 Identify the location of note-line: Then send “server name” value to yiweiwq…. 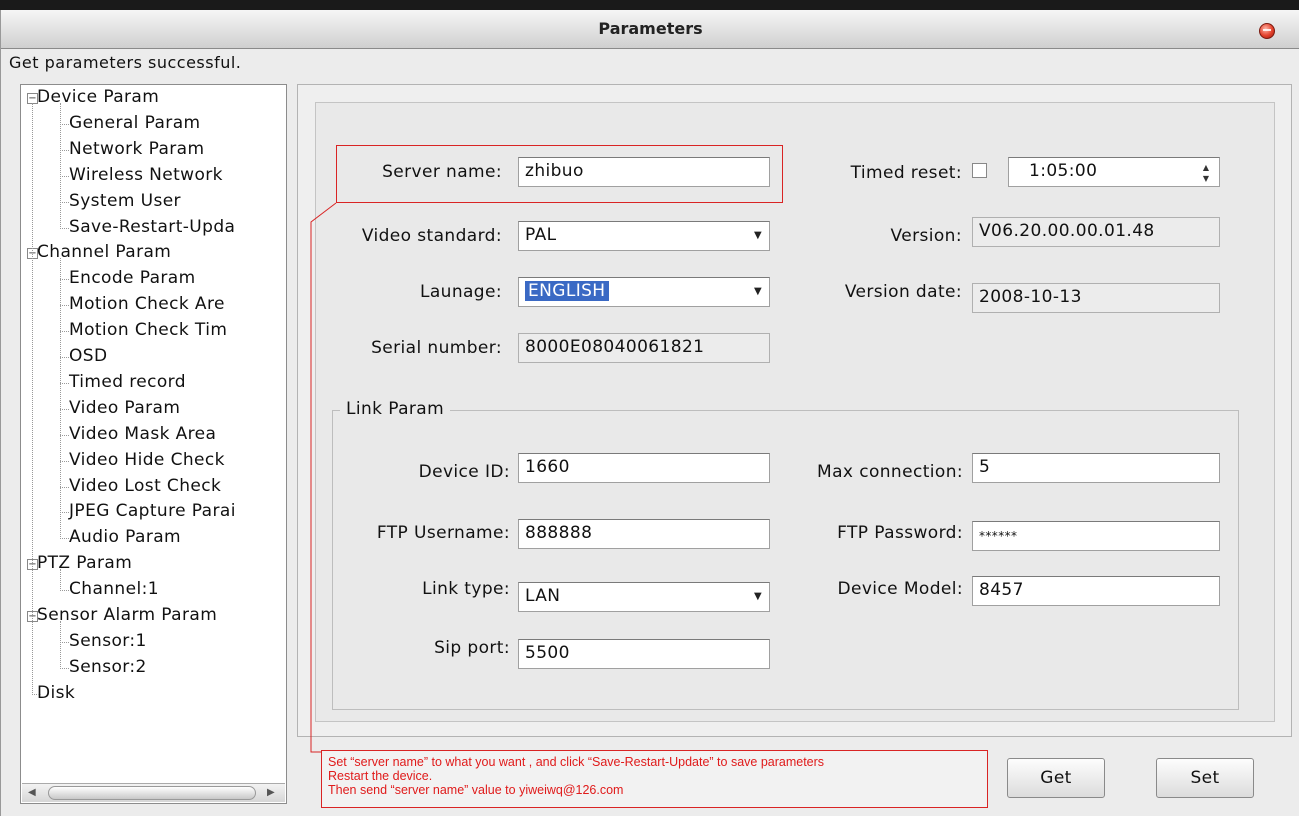
(476, 790).